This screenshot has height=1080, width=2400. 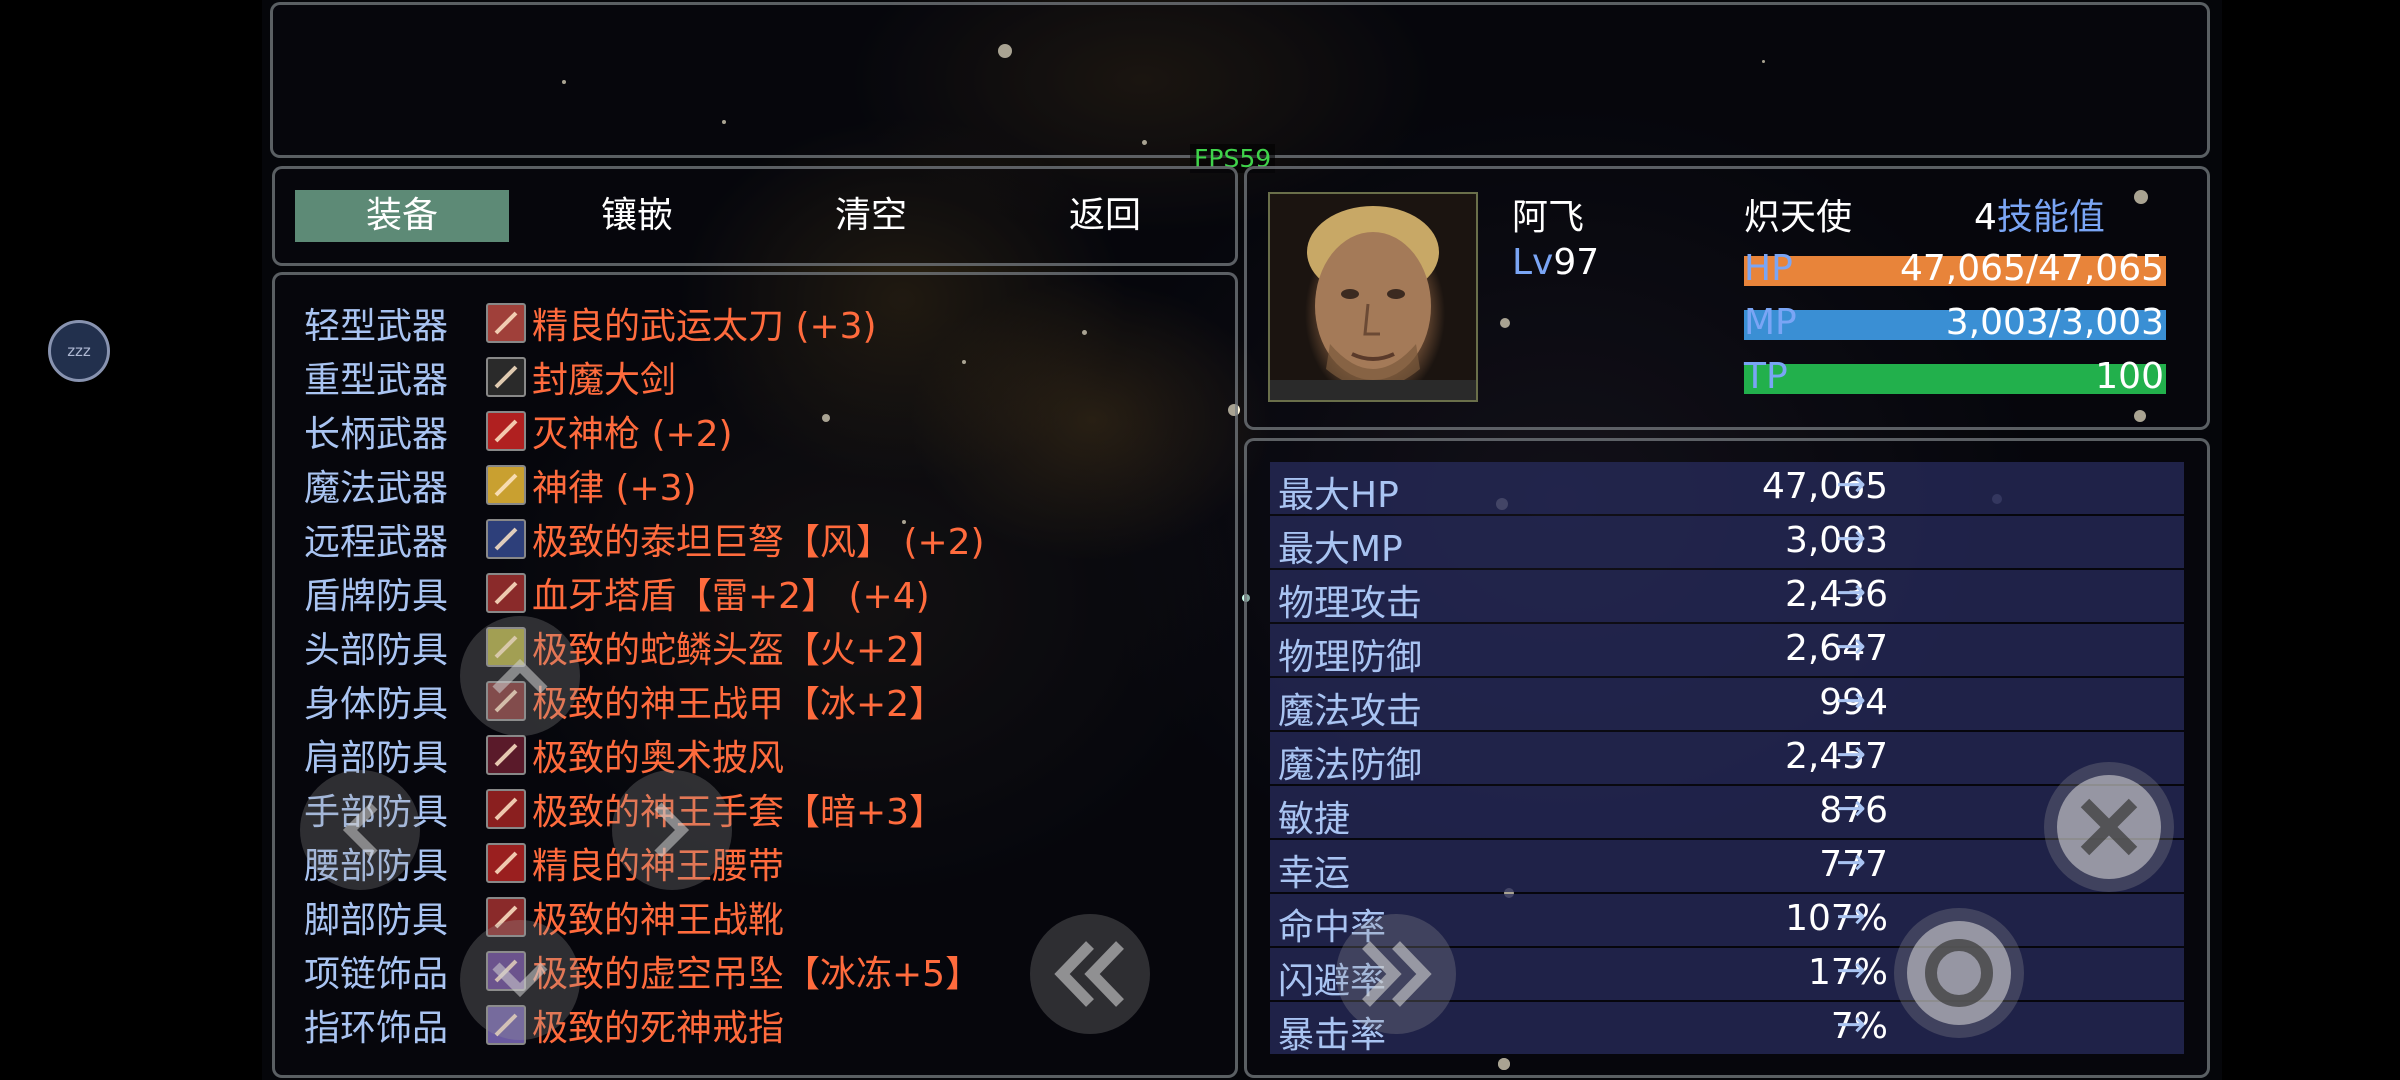 I want to click on tab-clear: 清空, so click(x=871, y=216).